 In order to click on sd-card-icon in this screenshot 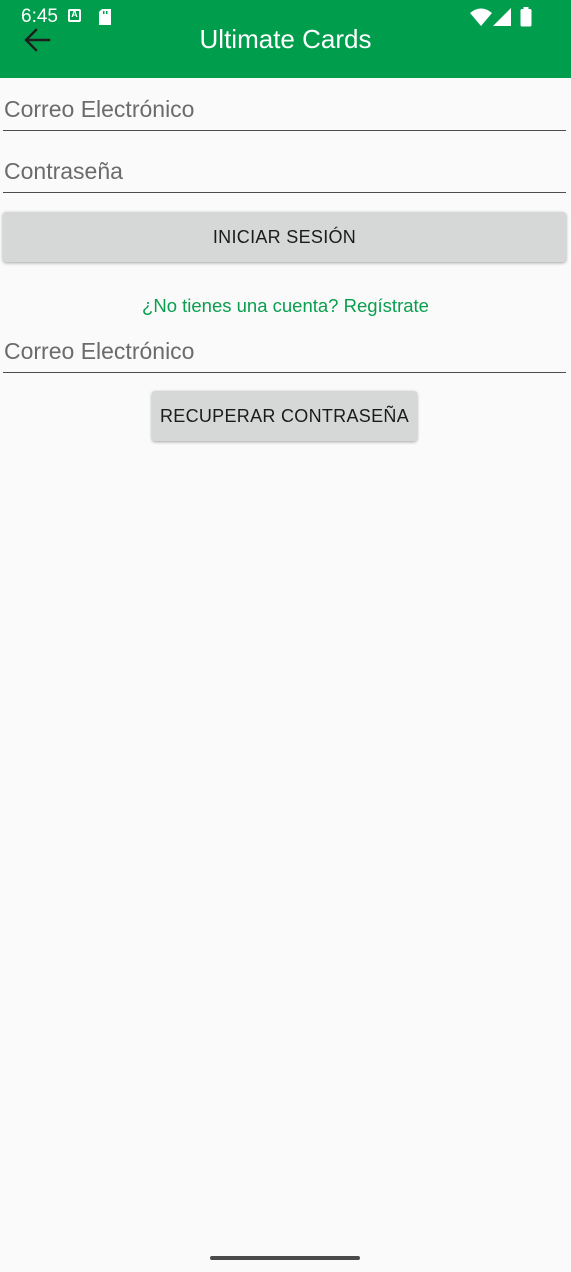, I will do `click(105, 17)`.